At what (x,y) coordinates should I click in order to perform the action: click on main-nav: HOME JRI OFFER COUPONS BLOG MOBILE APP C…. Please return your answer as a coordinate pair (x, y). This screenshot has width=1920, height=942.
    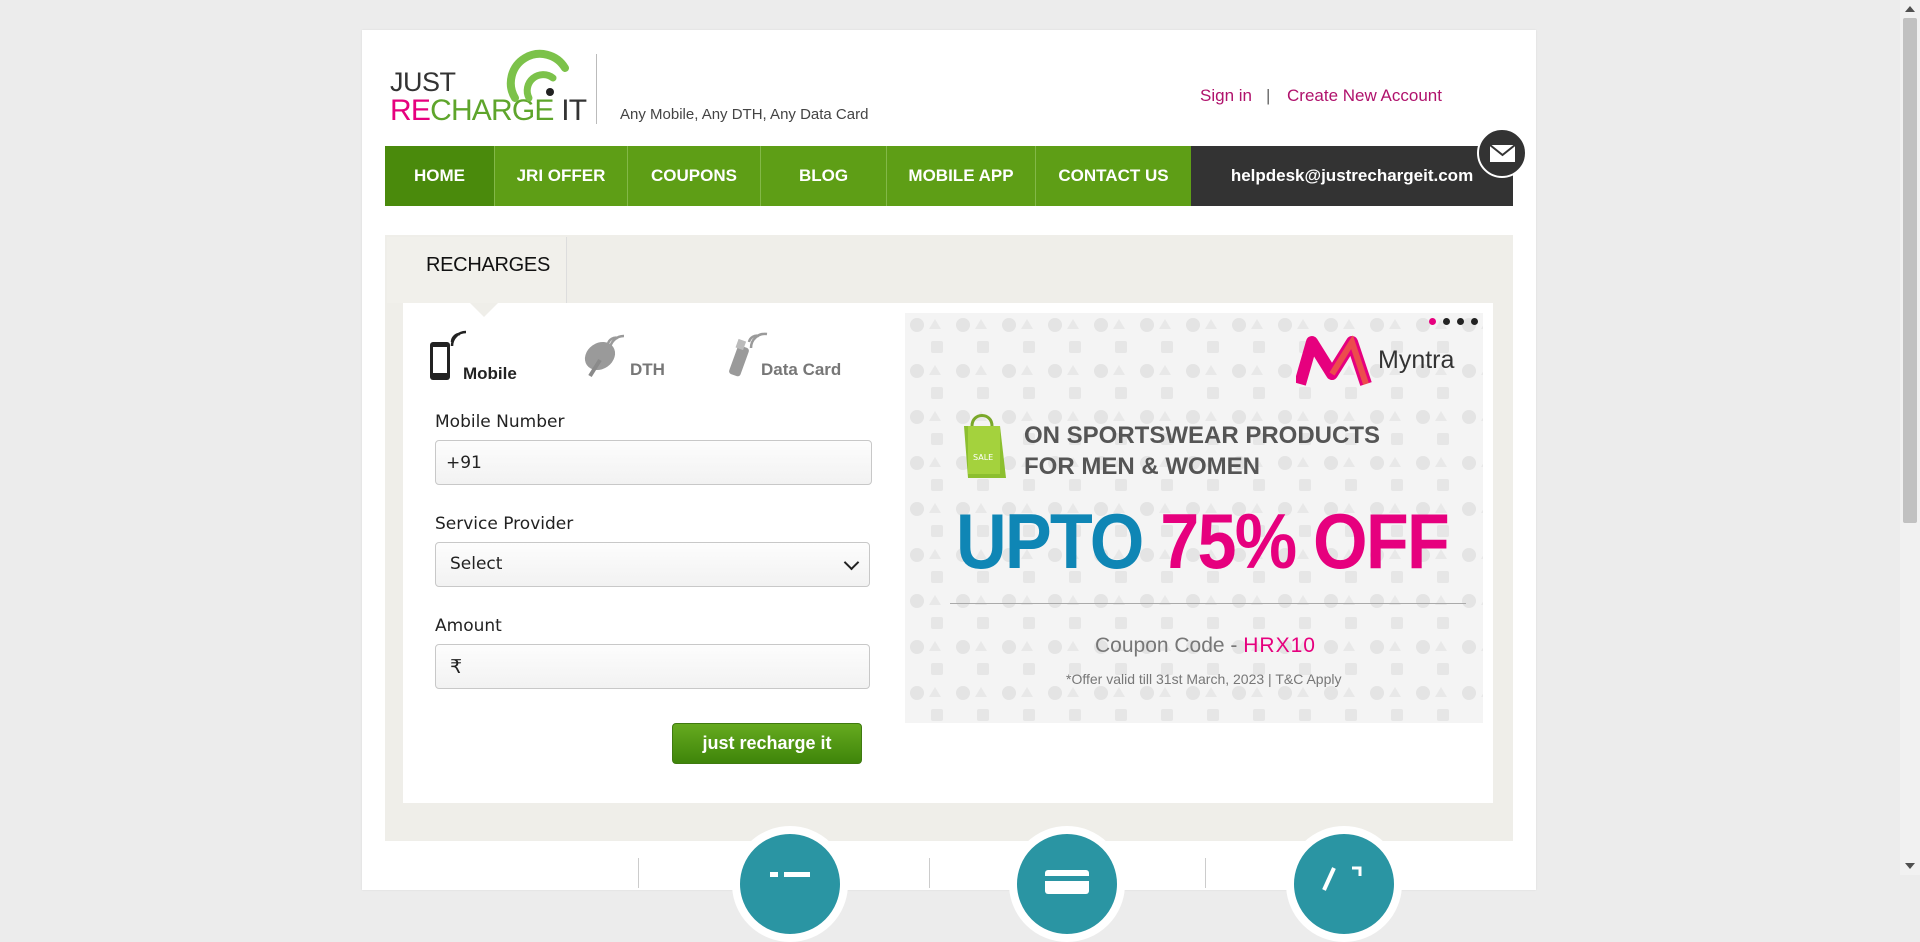
    Looking at the image, I should click on (788, 176).